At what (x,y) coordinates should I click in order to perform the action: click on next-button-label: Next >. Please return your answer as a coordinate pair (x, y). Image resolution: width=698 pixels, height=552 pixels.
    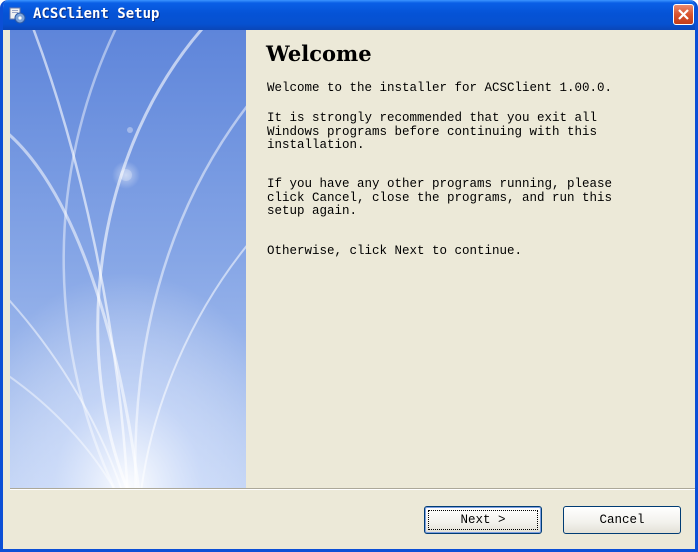
    Looking at the image, I should click on (483, 520).